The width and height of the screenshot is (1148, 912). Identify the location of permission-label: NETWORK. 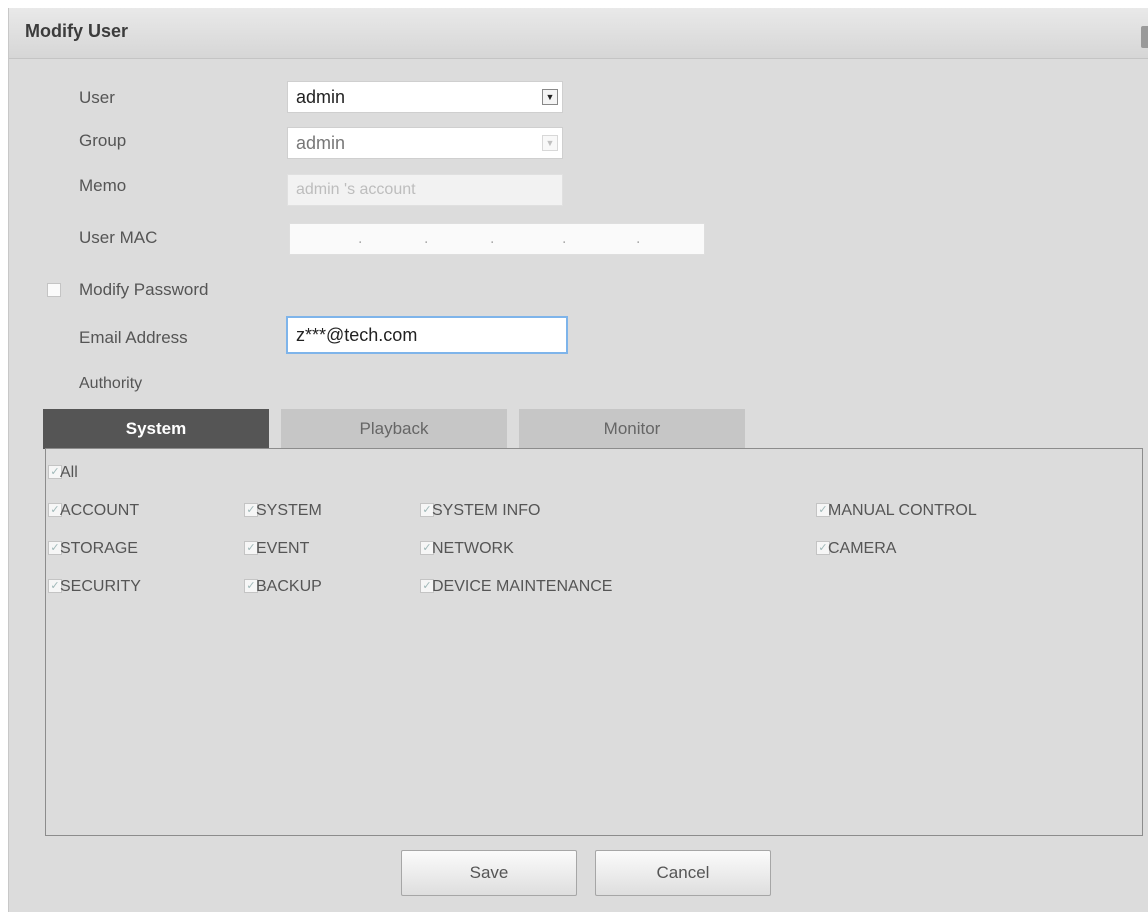
(473, 548).